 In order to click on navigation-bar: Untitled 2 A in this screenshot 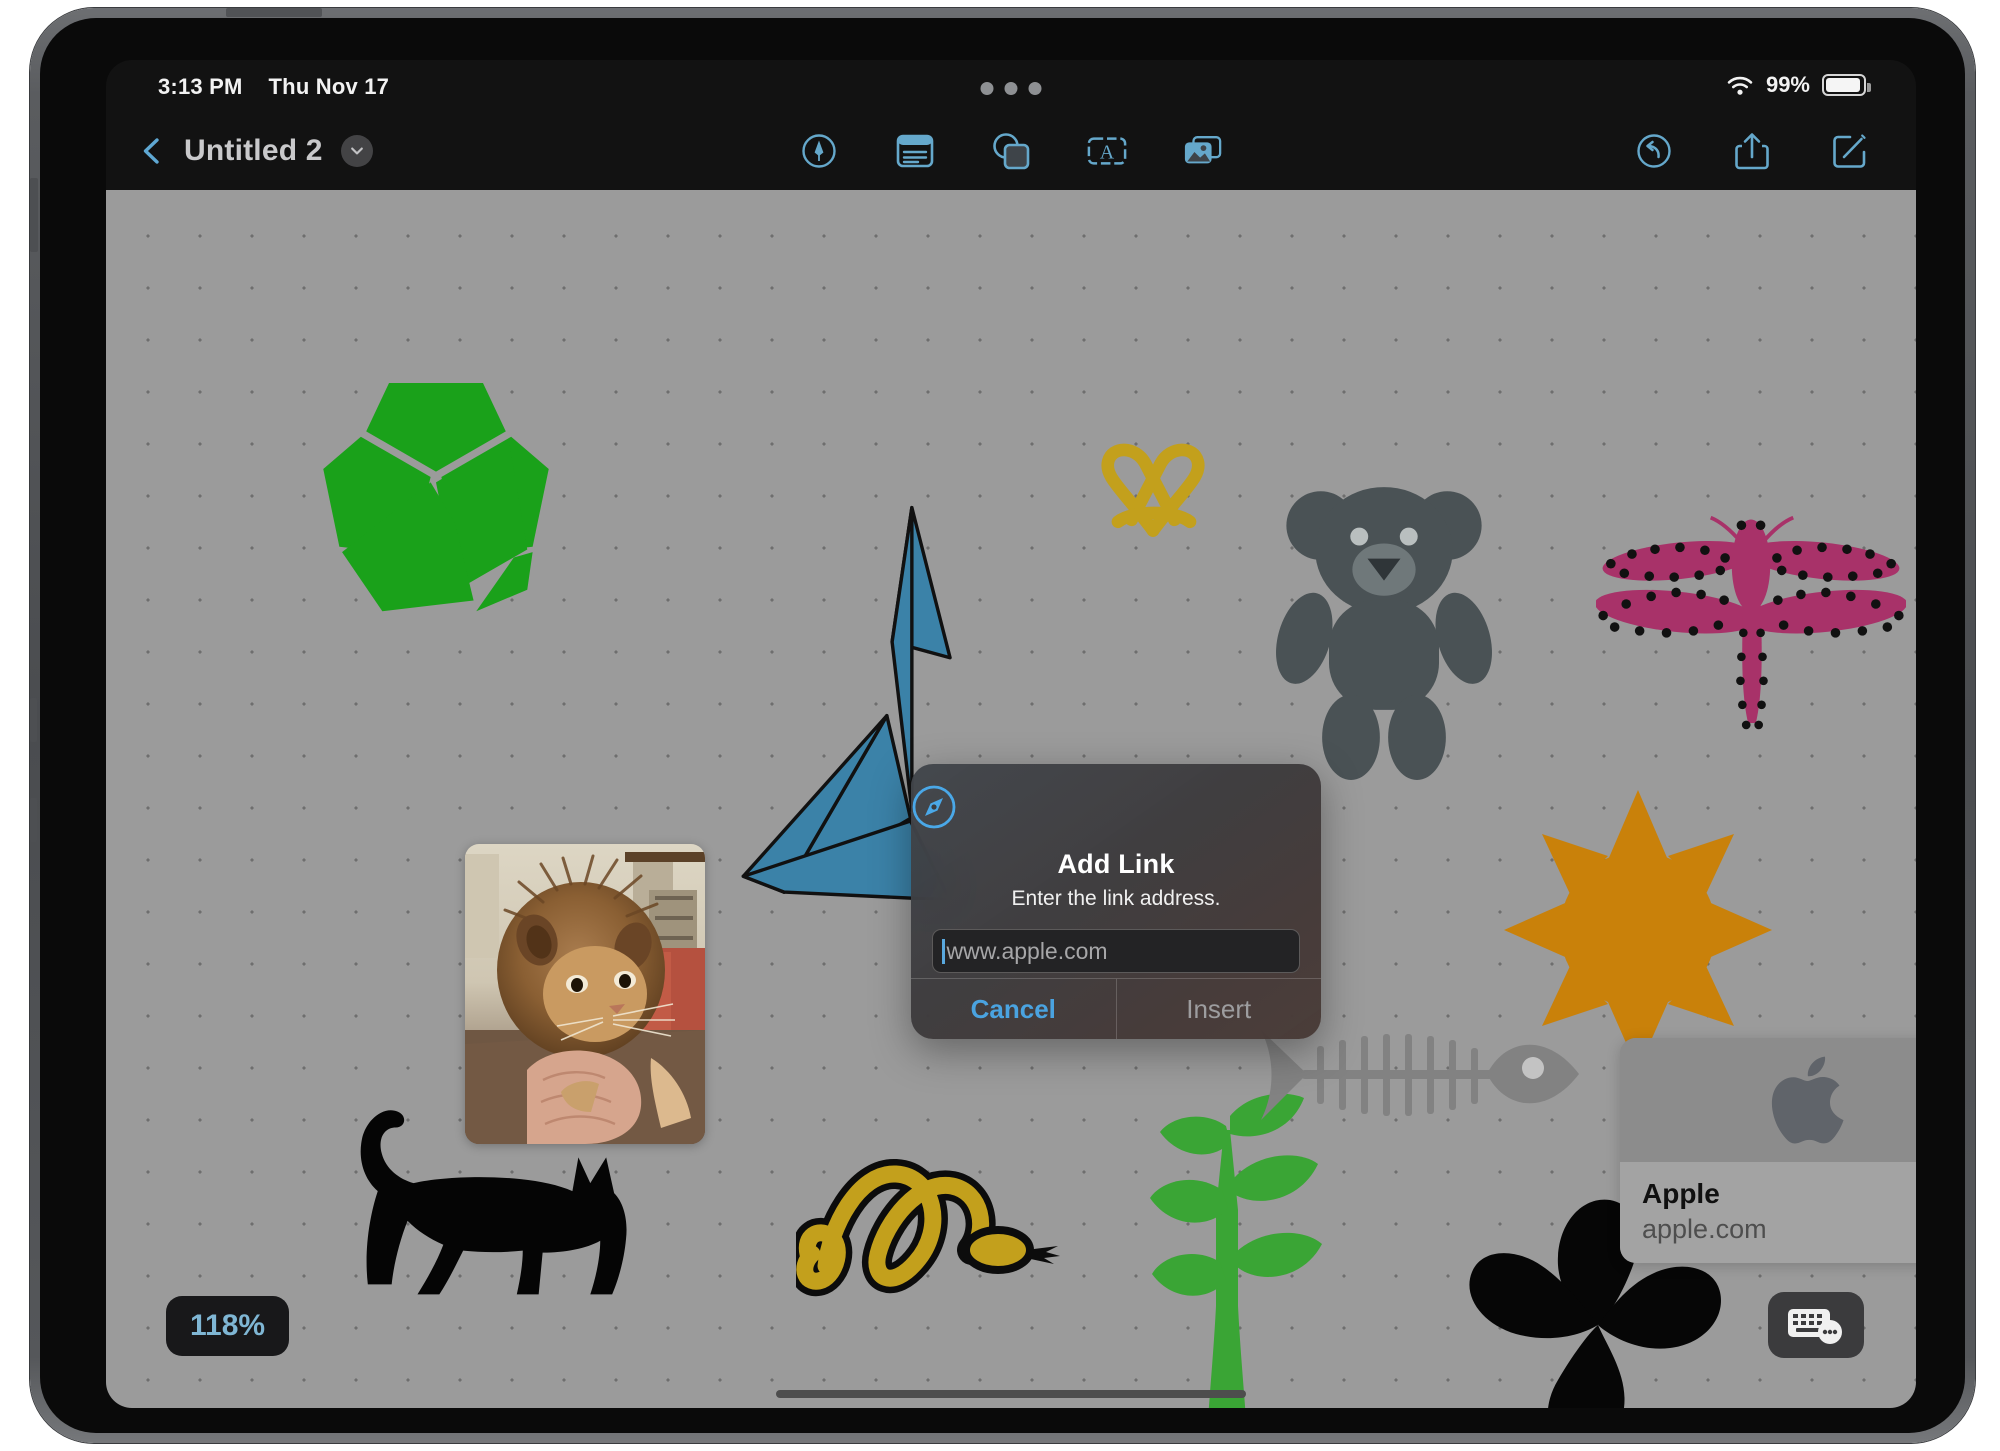, I will do `click(1011, 151)`.